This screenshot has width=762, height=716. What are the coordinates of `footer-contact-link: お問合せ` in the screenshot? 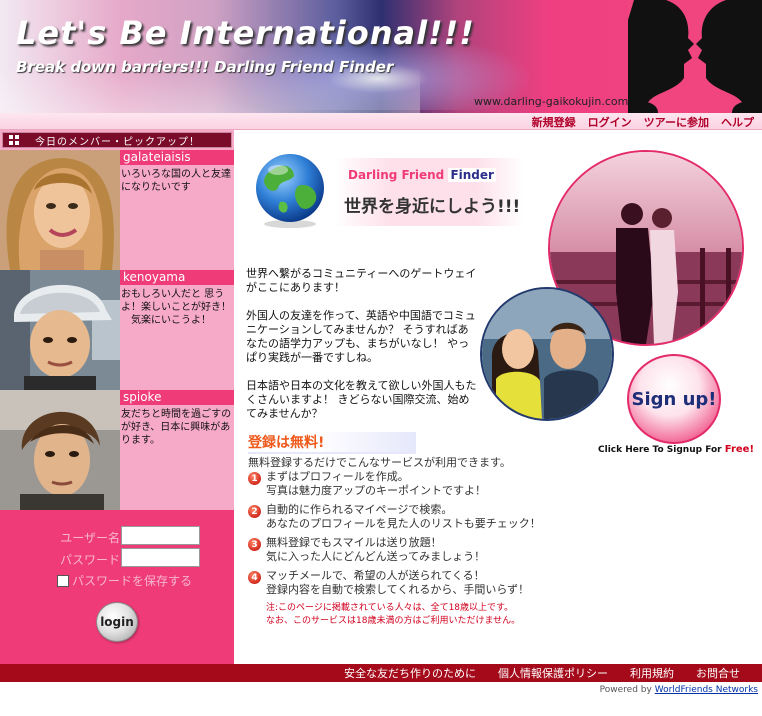 It's located at (718, 673).